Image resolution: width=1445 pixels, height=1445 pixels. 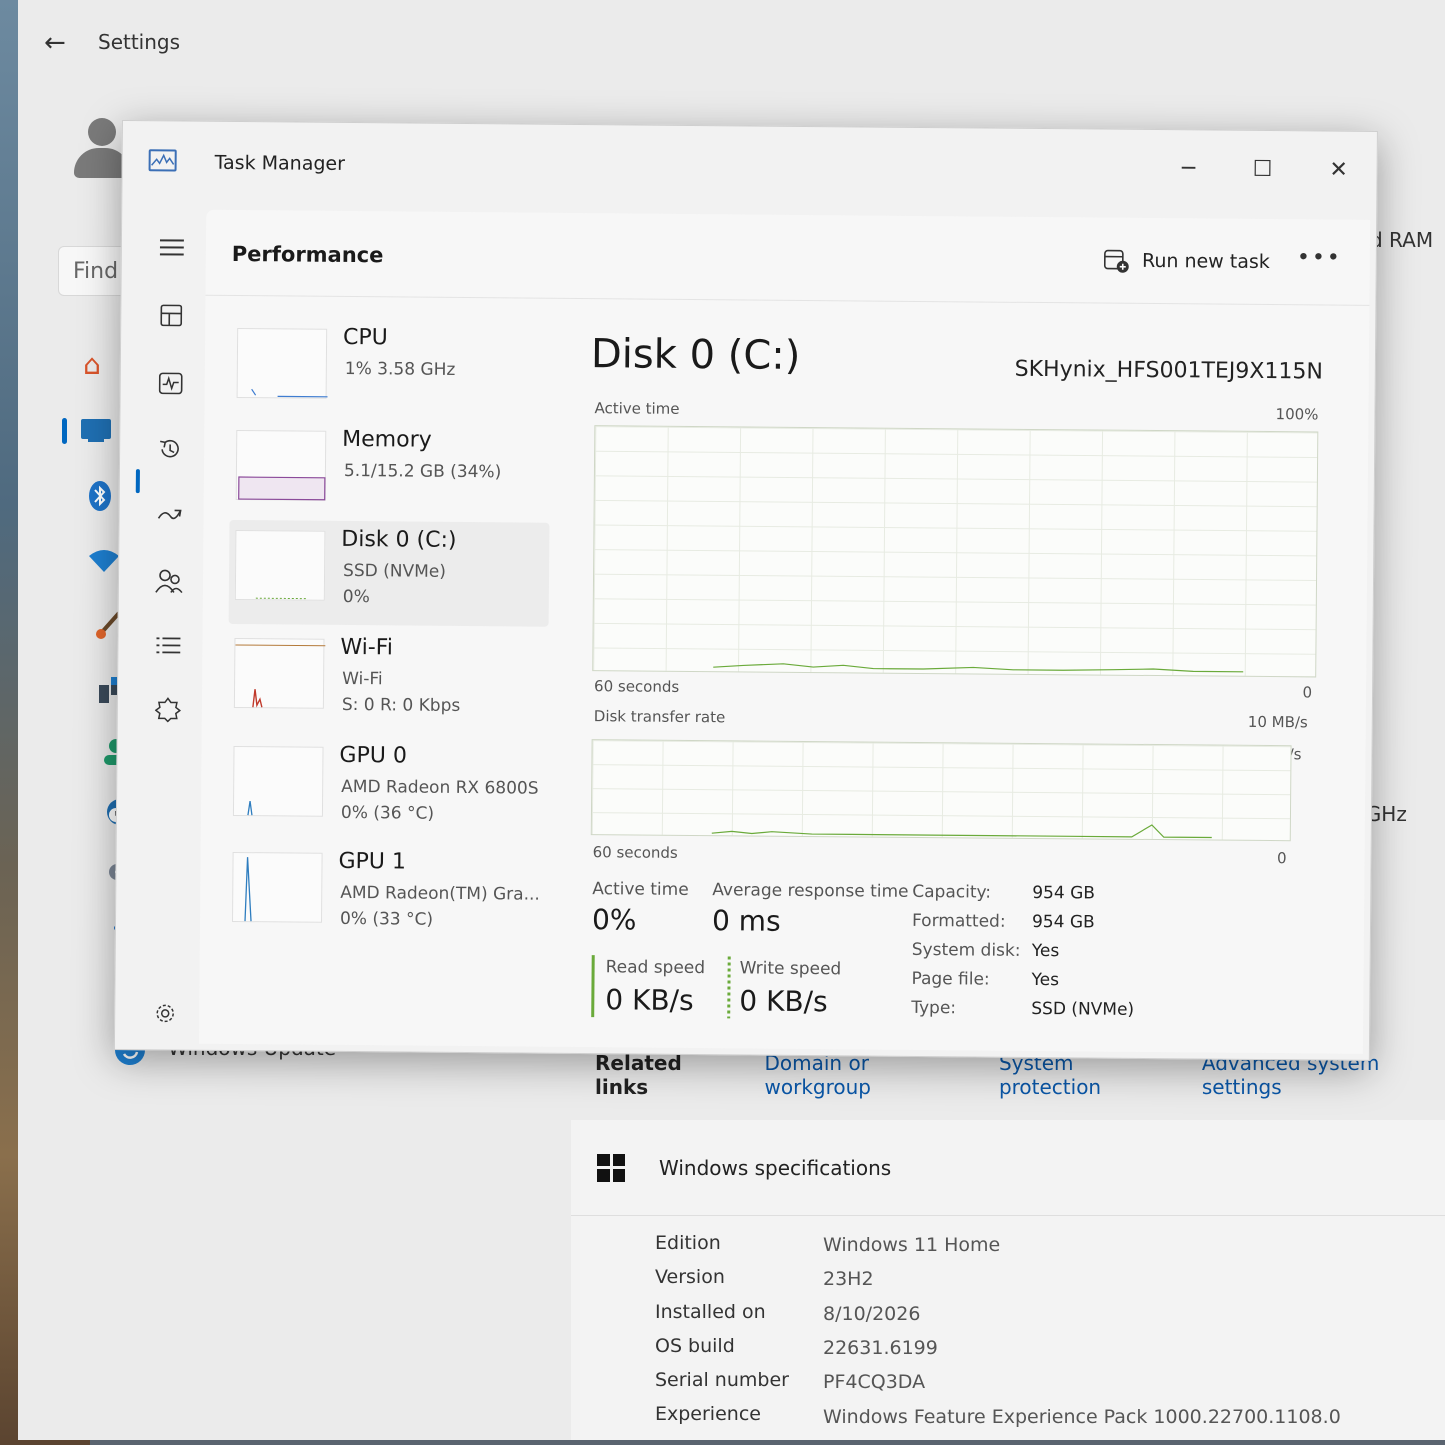 What do you see at coordinates (279, 673) in the screenshot?
I see `wifi-thumbnail-graph` at bounding box center [279, 673].